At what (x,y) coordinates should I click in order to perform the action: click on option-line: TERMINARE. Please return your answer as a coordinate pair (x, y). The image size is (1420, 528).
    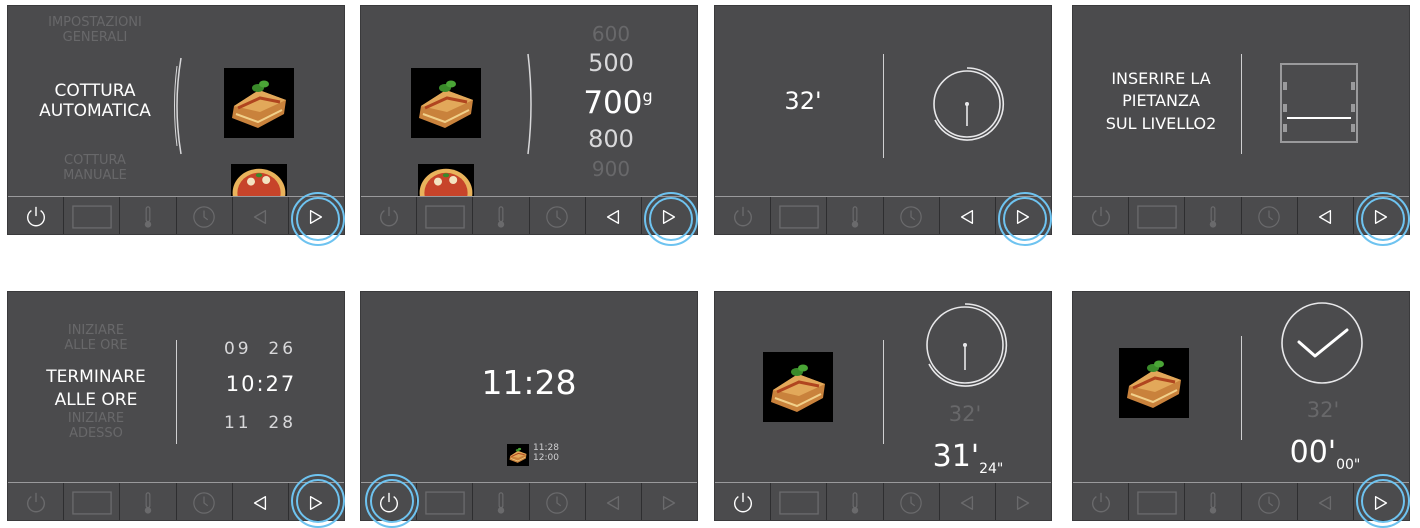
    Looking at the image, I should click on (96, 377).